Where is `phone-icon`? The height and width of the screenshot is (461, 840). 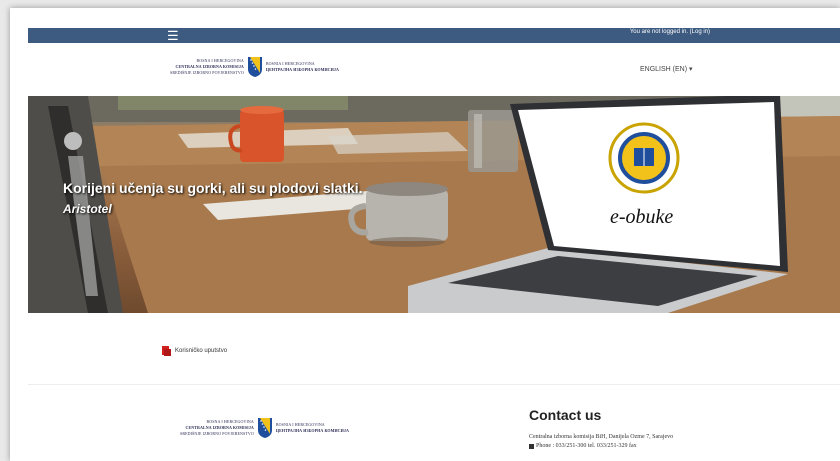 phone-icon is located at coordinates (531, 446).